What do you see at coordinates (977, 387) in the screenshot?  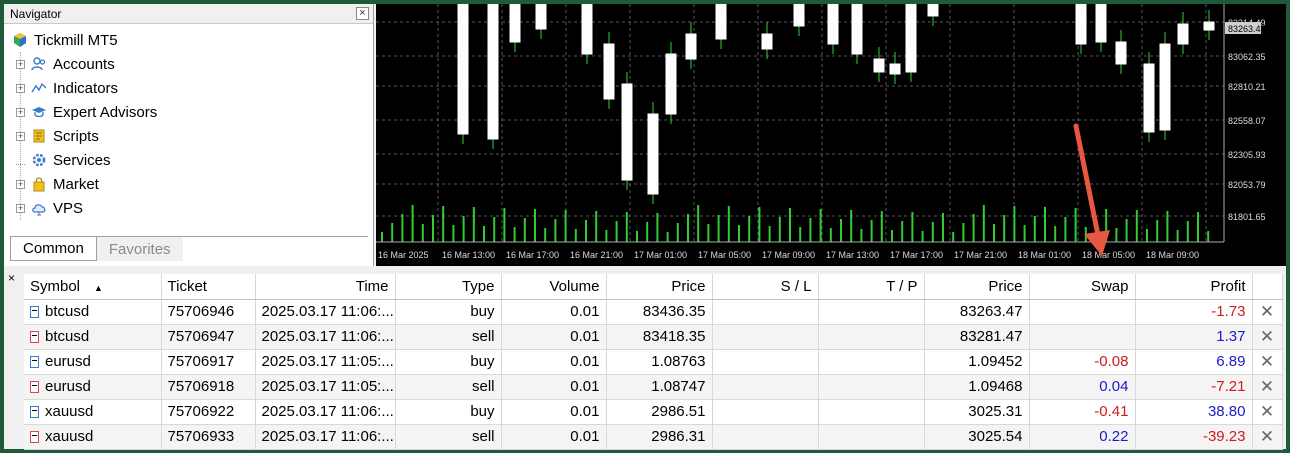 I see `cell-cur-price: 1.09468` at bounding box center [977, 387].